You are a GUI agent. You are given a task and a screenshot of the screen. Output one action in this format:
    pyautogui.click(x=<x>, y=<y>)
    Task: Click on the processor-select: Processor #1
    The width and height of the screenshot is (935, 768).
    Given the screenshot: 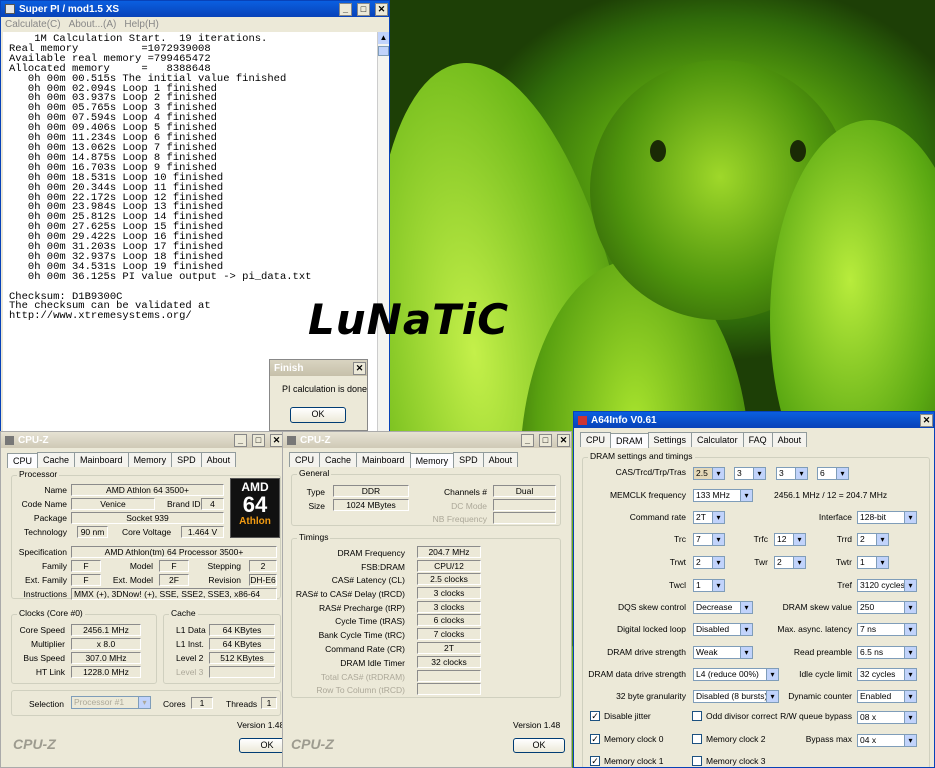 What is the action you would take?
    pyautogui.click(x=111, y=702)
    